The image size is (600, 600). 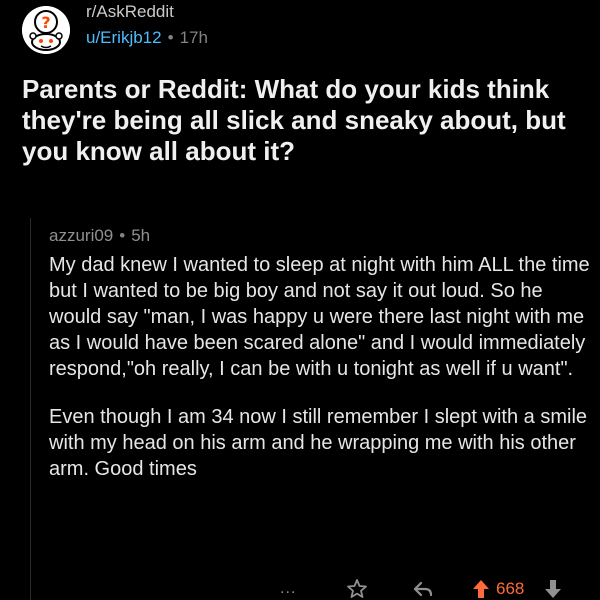 What do you see at coordinates (510, 588) in the screenshot?
I see `score-count: 668` at bounding box center [510, 588].